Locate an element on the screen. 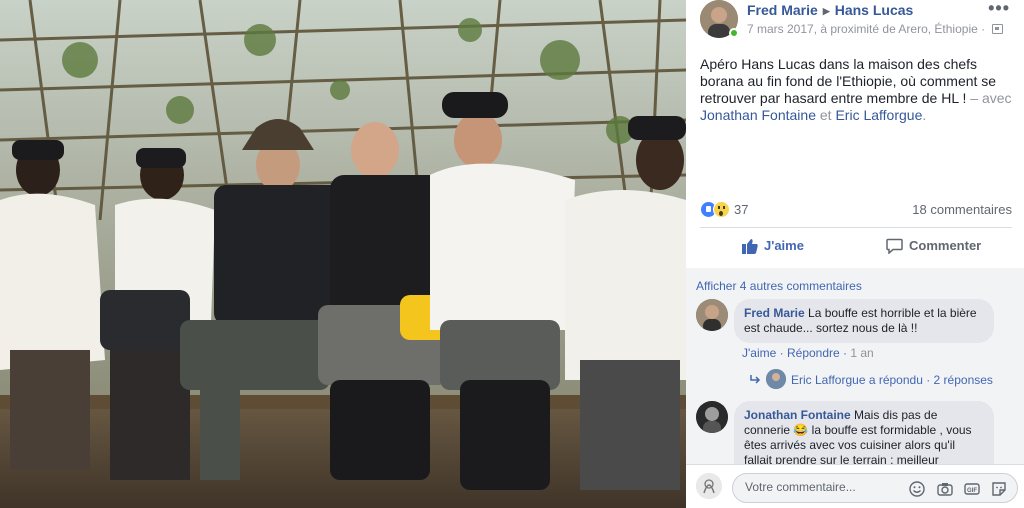 The height and width of the screenshot is (508, 1024). show-more-comments-link: Afficher 4 autres commentaires is located at coordinates (779, 286).